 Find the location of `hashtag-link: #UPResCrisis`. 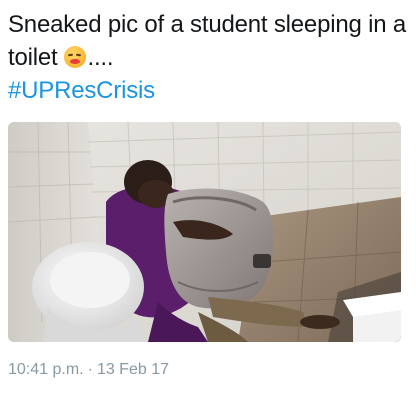

hashtag-link: #UPResCrisis is located at coordinates (208, 90).